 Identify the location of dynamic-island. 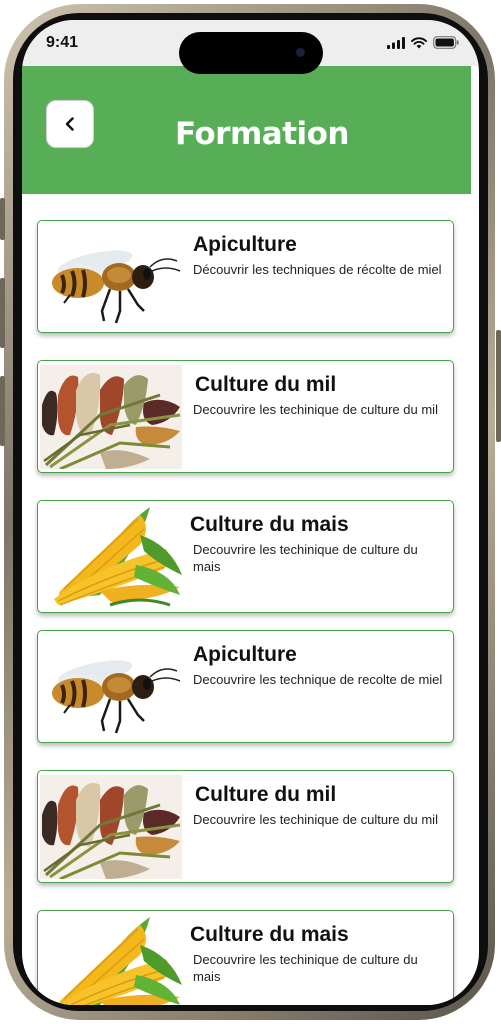
(251, 53).